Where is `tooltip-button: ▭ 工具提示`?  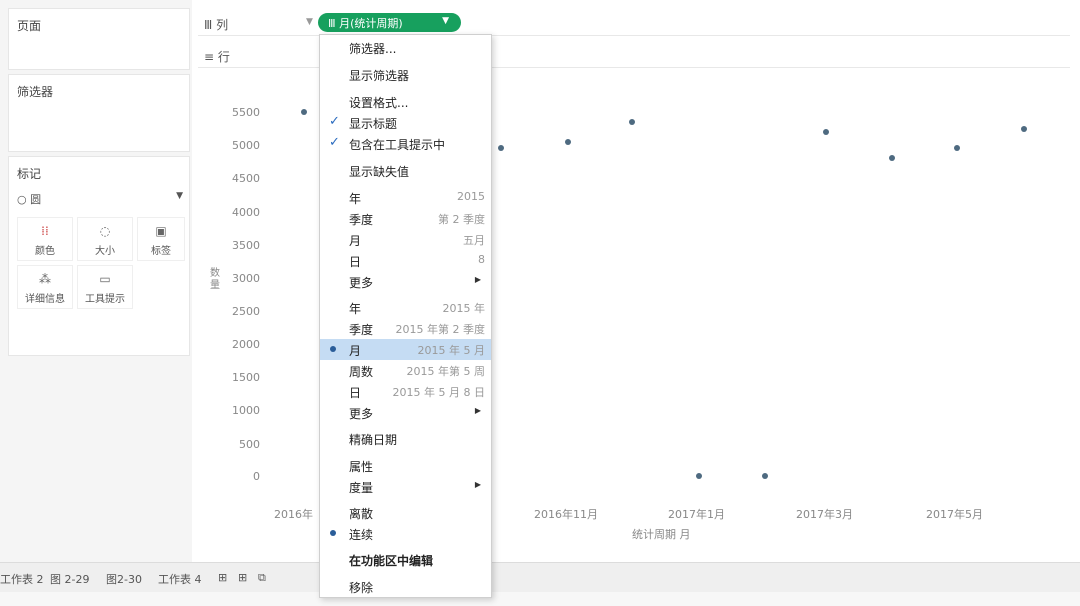 tooltip-button: ▭ 工具提示 is located at coordinates (105, 287).